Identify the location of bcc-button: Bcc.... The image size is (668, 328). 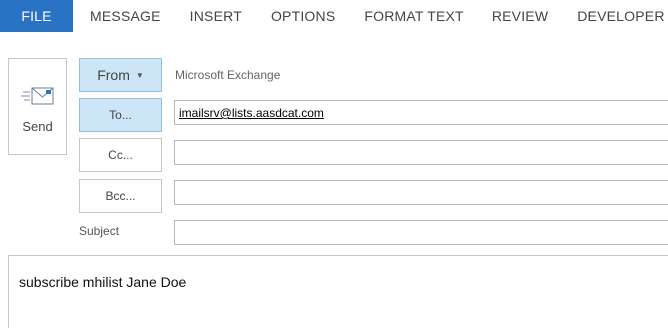
(120, 196).